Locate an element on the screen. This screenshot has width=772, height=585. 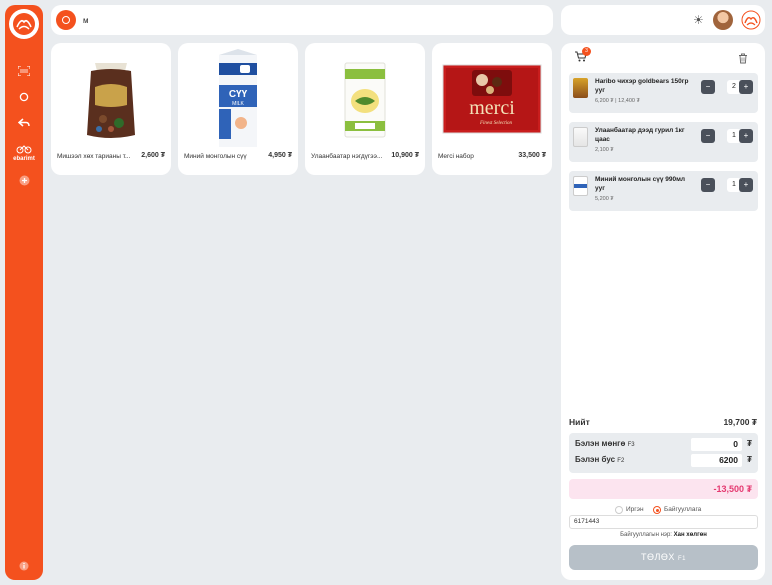
pay-key-hint: F1 is located at coordinates (681, 559).